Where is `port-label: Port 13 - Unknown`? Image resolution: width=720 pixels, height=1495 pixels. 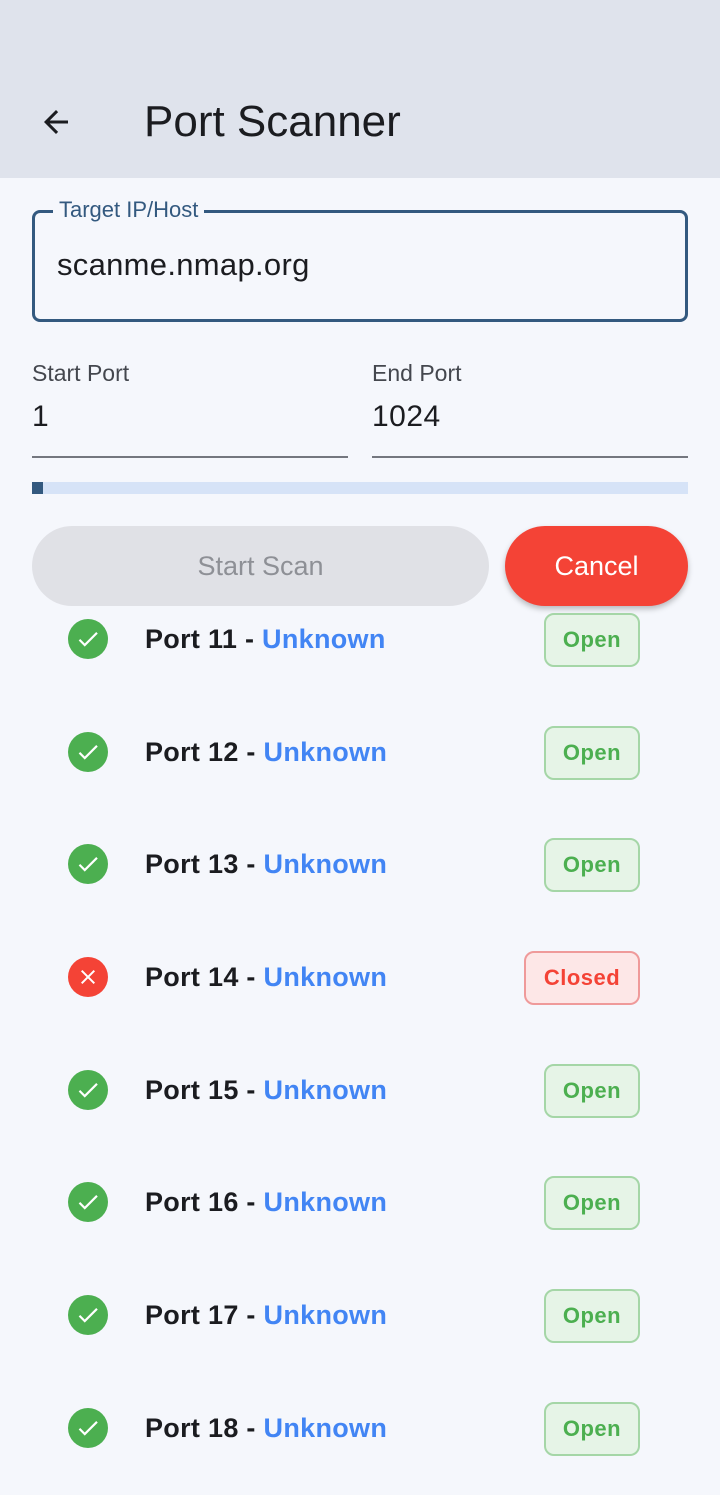 port-label: Port 13 - Unknown is located at coordinates (266, 864).